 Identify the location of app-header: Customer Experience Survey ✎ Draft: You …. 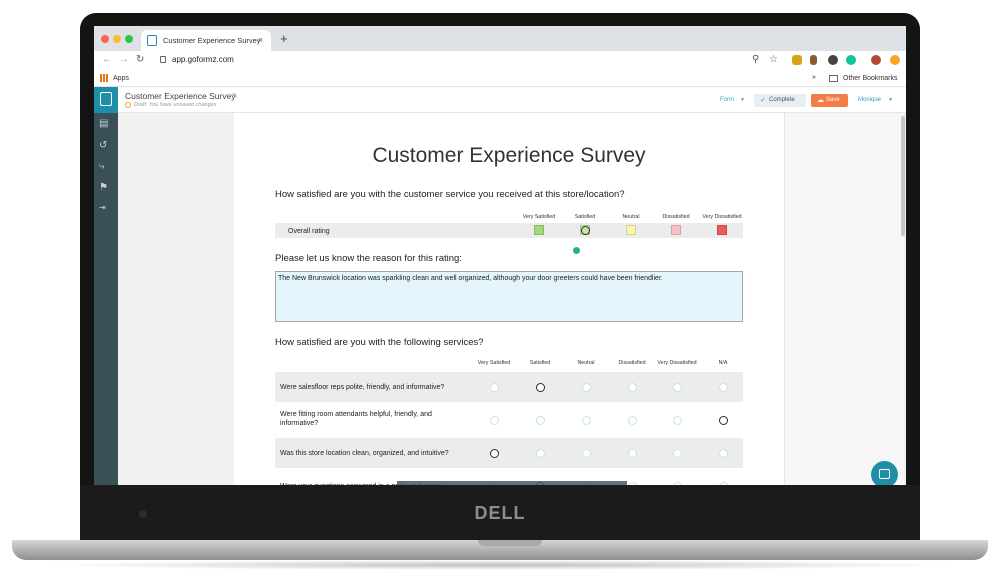
(500, 100).